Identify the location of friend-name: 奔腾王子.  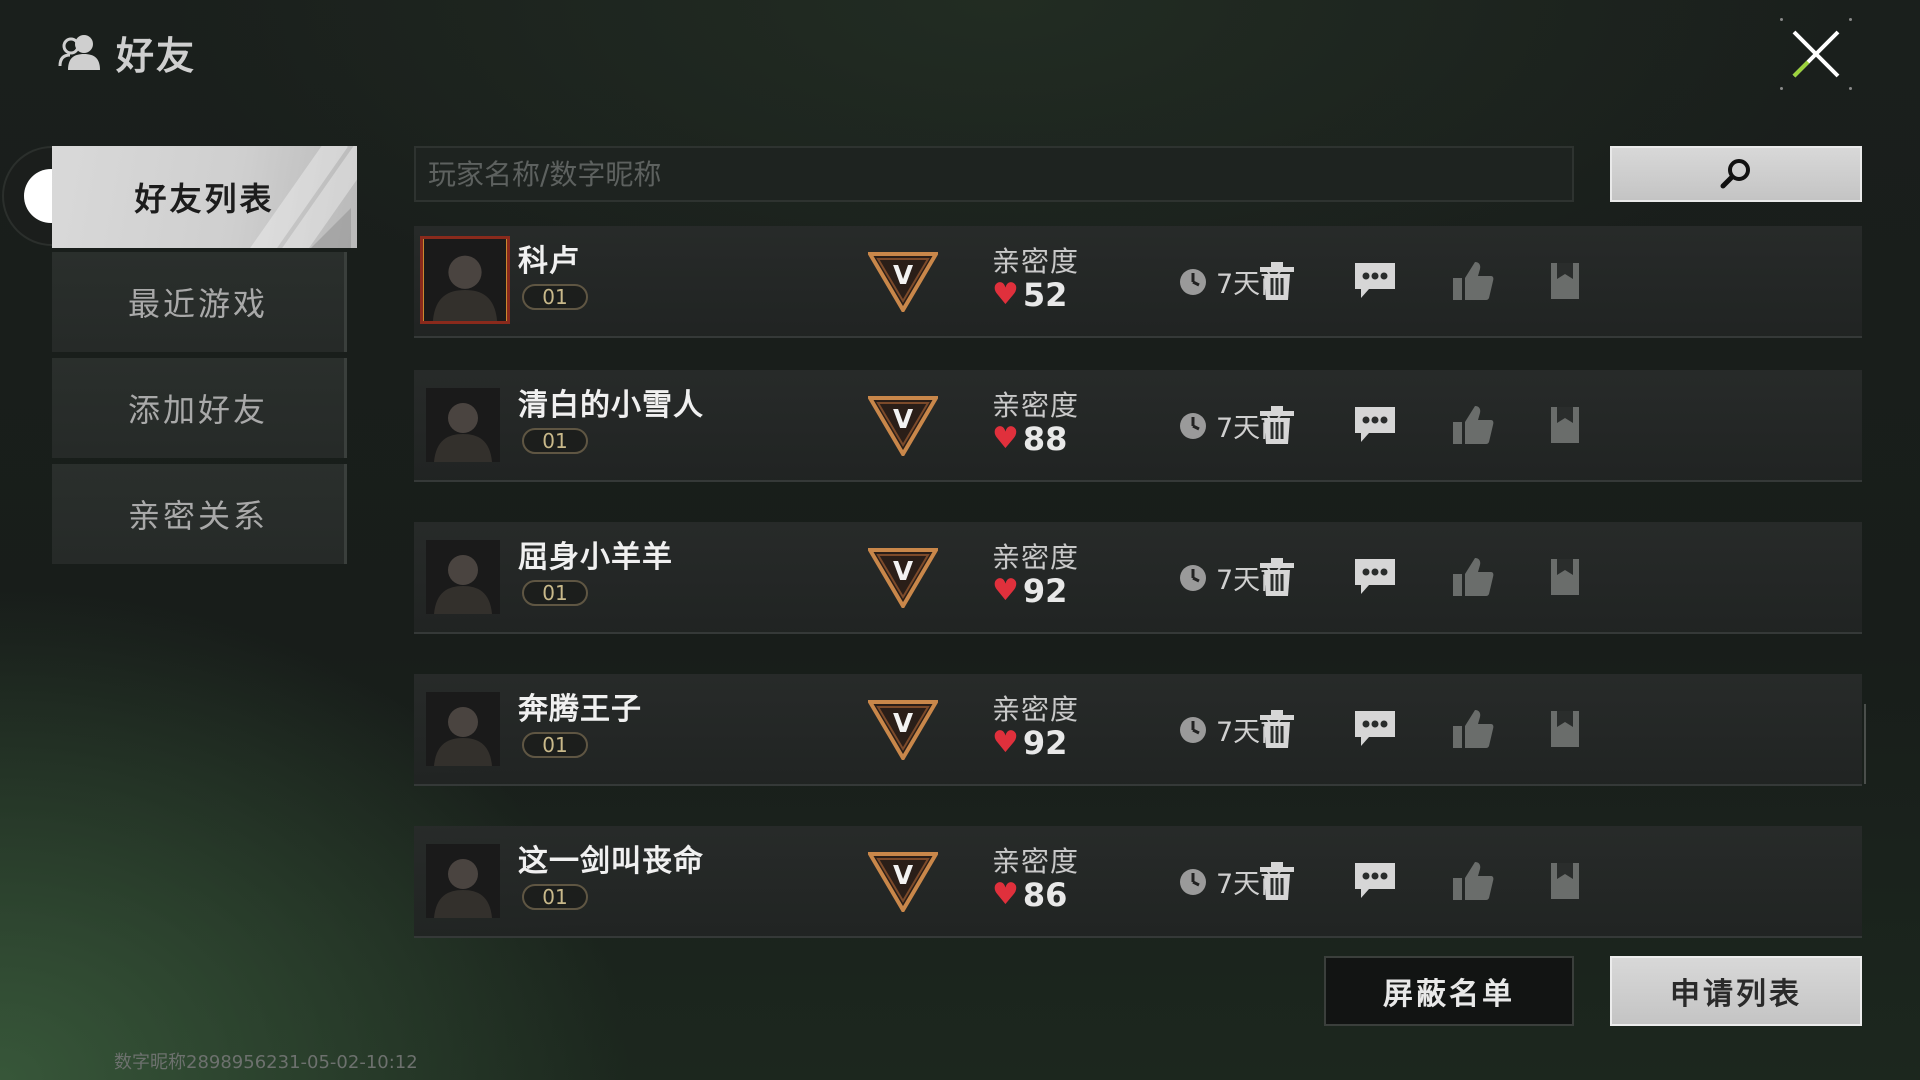
(580, 709).